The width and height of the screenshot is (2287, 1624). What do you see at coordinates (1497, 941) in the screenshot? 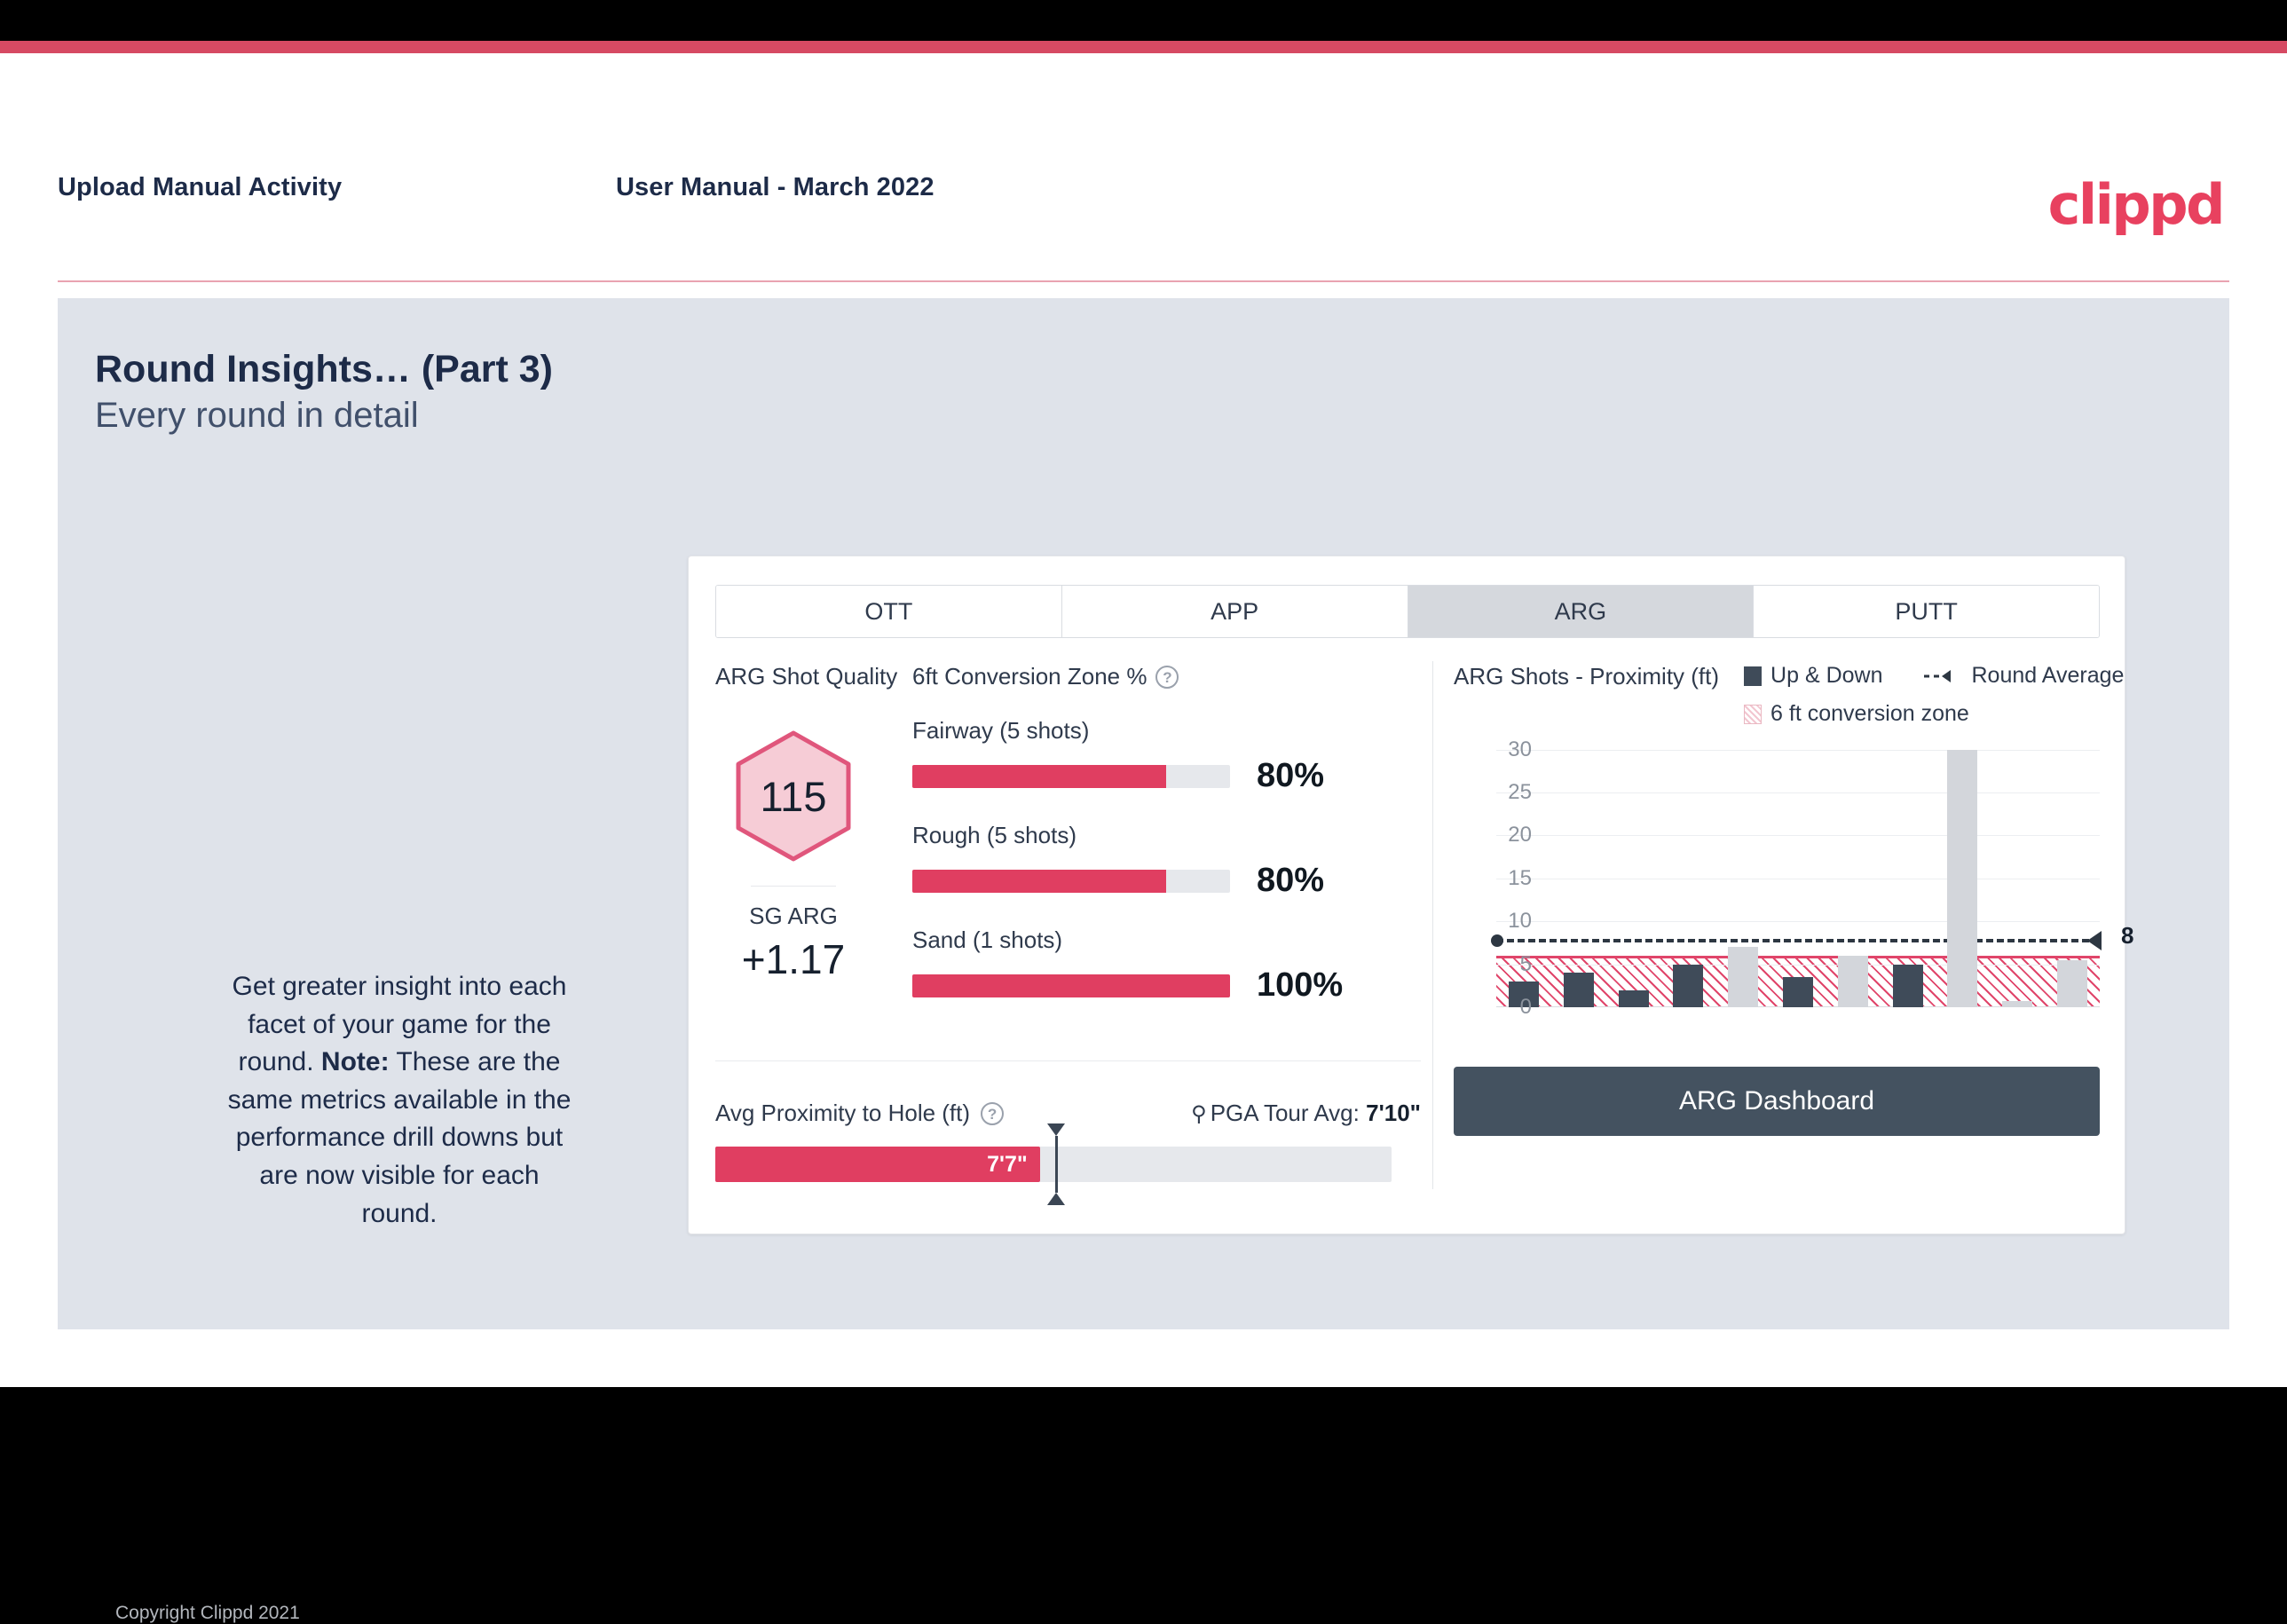
I see `round-average-dot-icon` at bounding box center [1497, 941].